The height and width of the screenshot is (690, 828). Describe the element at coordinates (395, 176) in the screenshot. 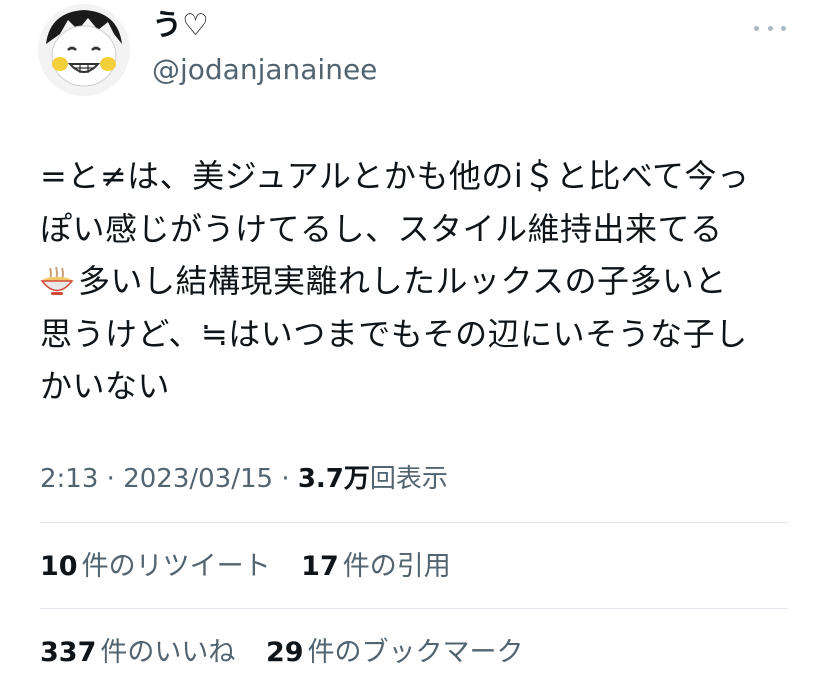

I see `tweet-line: =と≠は、美ジュアルとかも他のi＄と比べて今っ` at that location.